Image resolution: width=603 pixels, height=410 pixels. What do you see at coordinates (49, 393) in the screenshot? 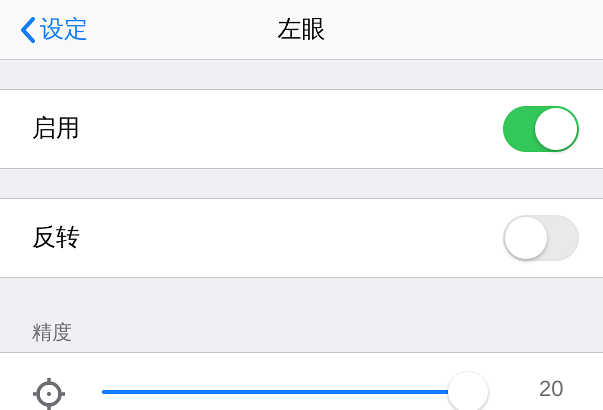
I see `crosshair-icon` at bounding box center [49, 393].